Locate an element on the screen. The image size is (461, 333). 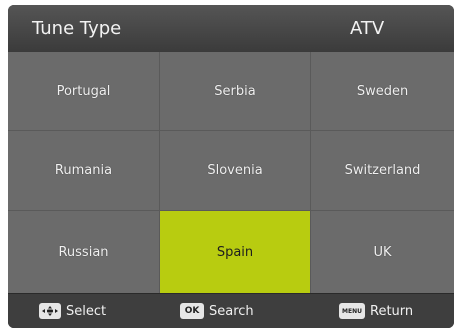
tune-type-label: Tune Type is located at coordinates (77, 28).